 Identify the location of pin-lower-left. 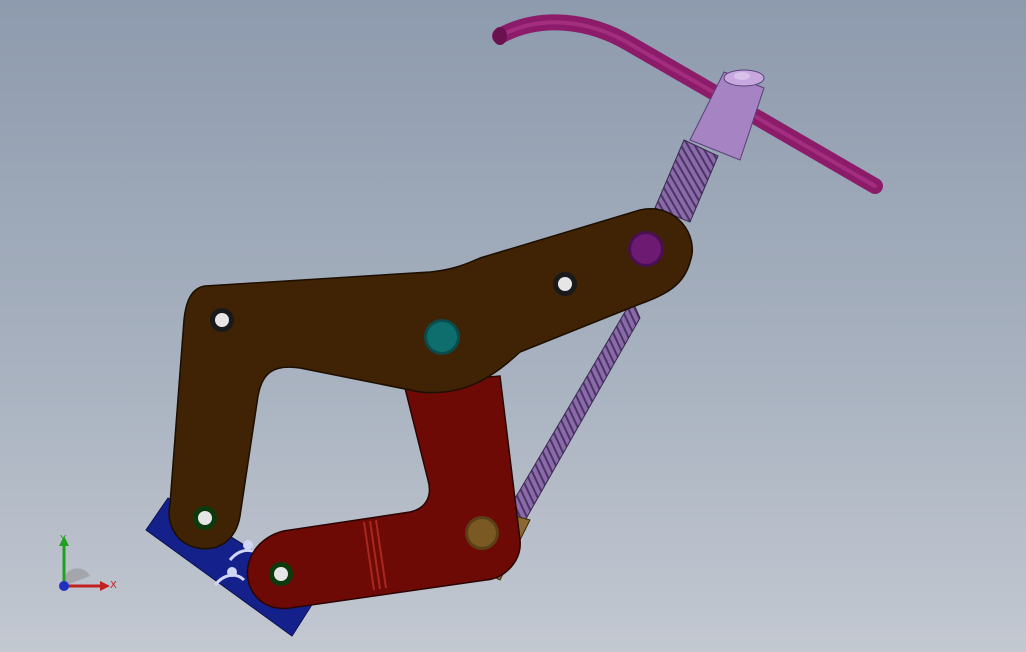
(205, 518).